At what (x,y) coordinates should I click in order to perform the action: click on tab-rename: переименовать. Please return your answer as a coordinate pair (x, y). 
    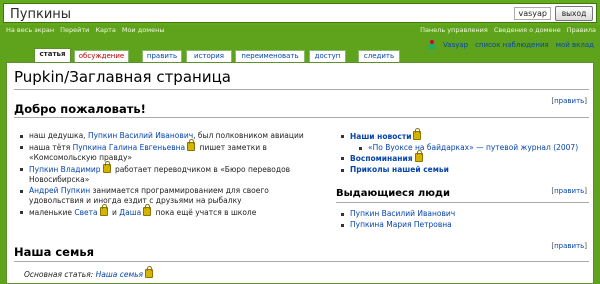
    Looking at the image, I should click on (270, 56).